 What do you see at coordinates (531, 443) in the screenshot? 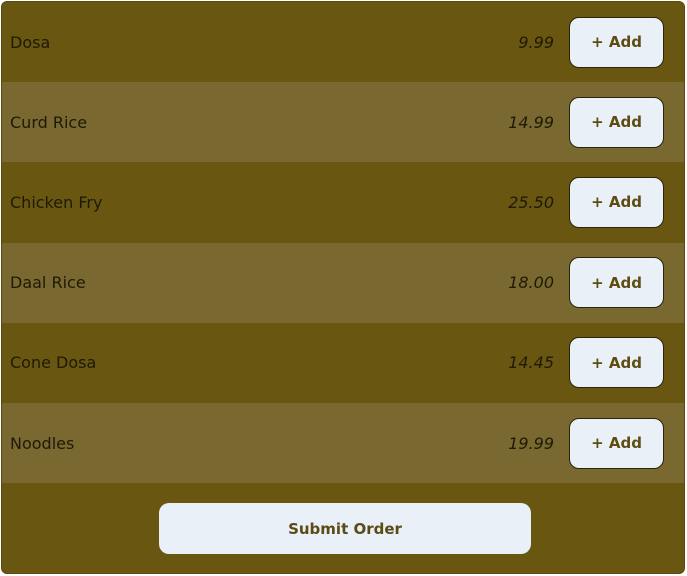
I see `item-price: 19.99` at bounding box center [531, 443].